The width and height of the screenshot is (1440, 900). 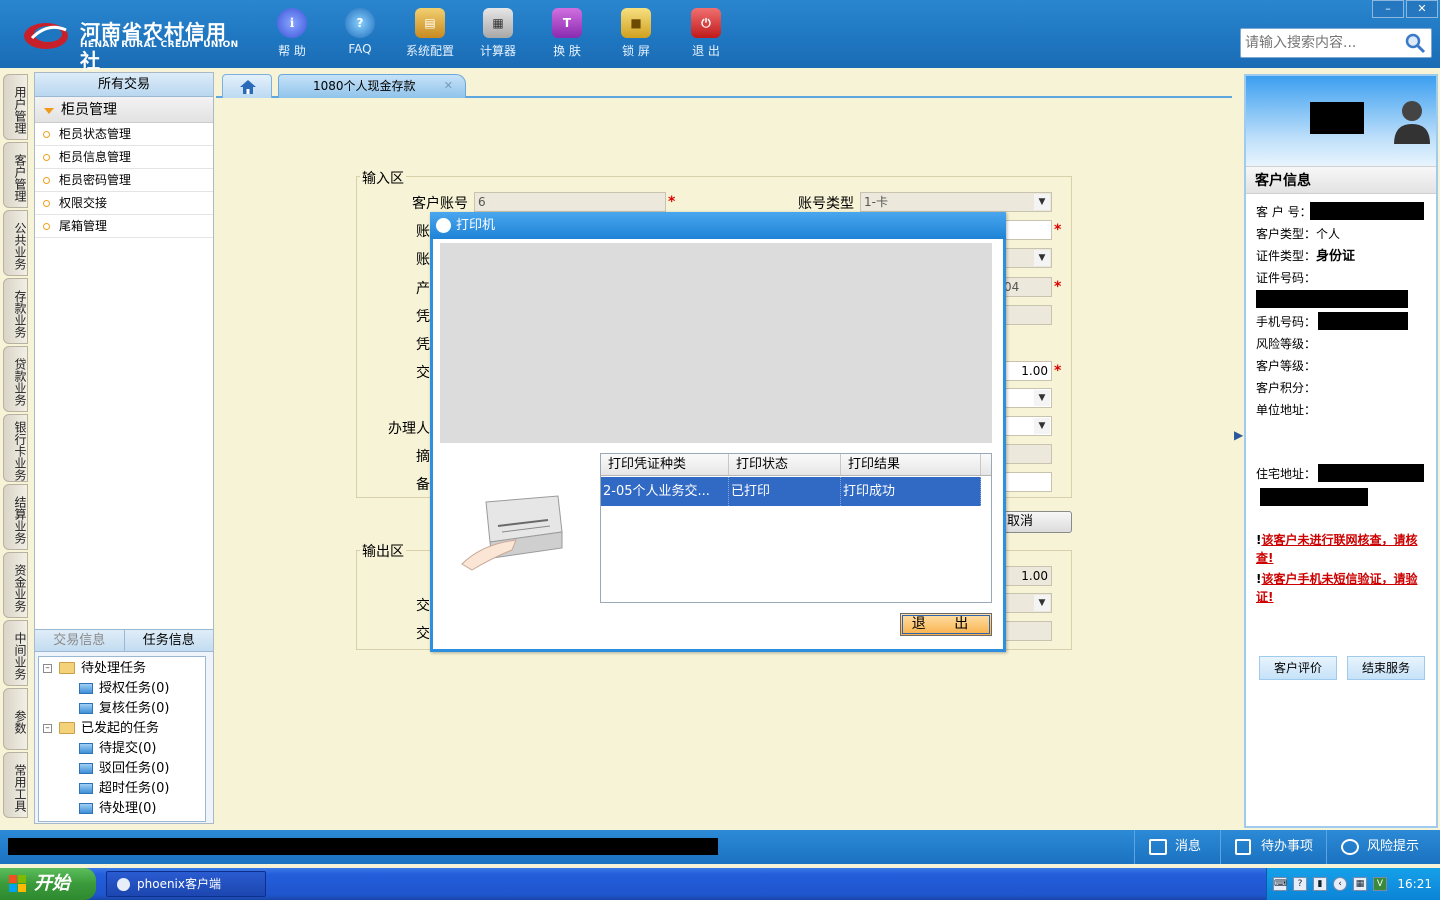 I want to click on messages-button: 消息, so click(x=1182, y=847).